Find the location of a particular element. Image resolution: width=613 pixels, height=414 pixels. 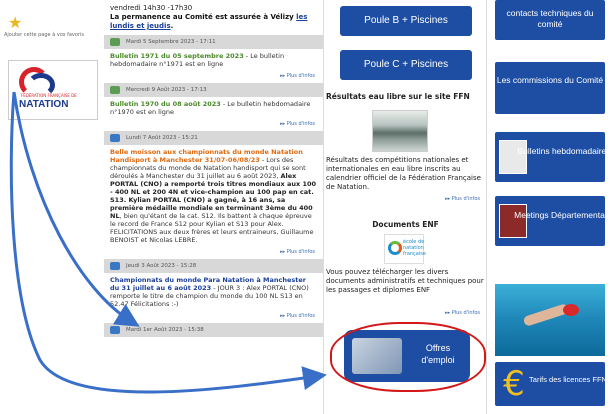

open-water-photo is located at coordinates (400, 131).